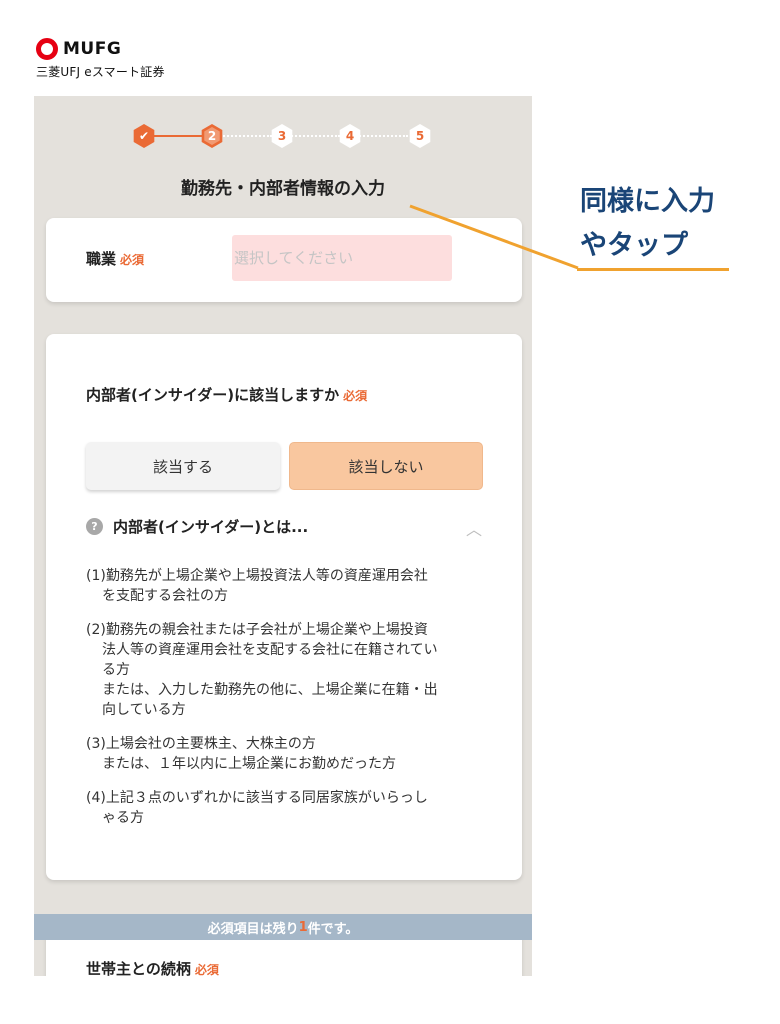 The width and height of the screenshot is (780, 1024). What do you see at coordinates (647, 224) in the screenshot?
I see `annotation-callout: 同様に入力 やタップ` at bounding box center [647, 224].